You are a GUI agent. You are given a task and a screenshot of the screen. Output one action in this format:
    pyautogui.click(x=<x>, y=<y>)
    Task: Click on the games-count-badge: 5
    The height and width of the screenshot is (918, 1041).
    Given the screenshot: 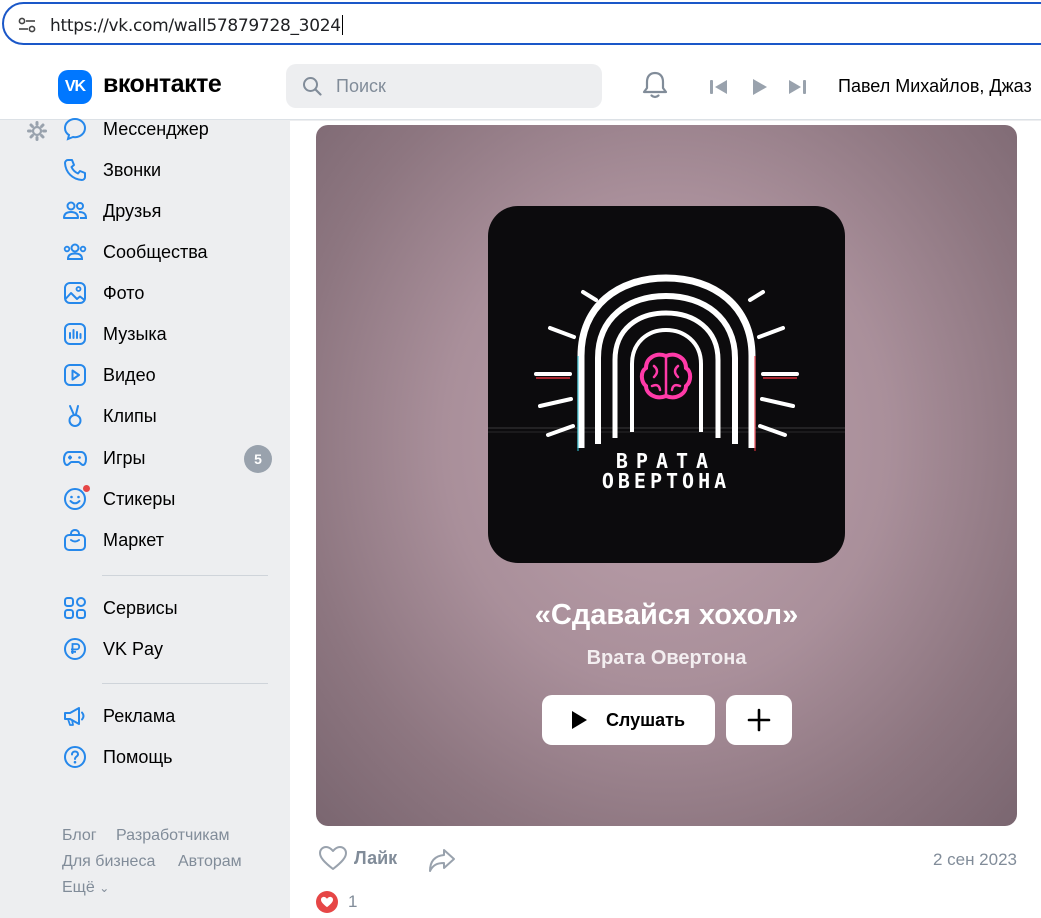 What is the action you would take?
    pyautogui.click(x=258, y=459)
    